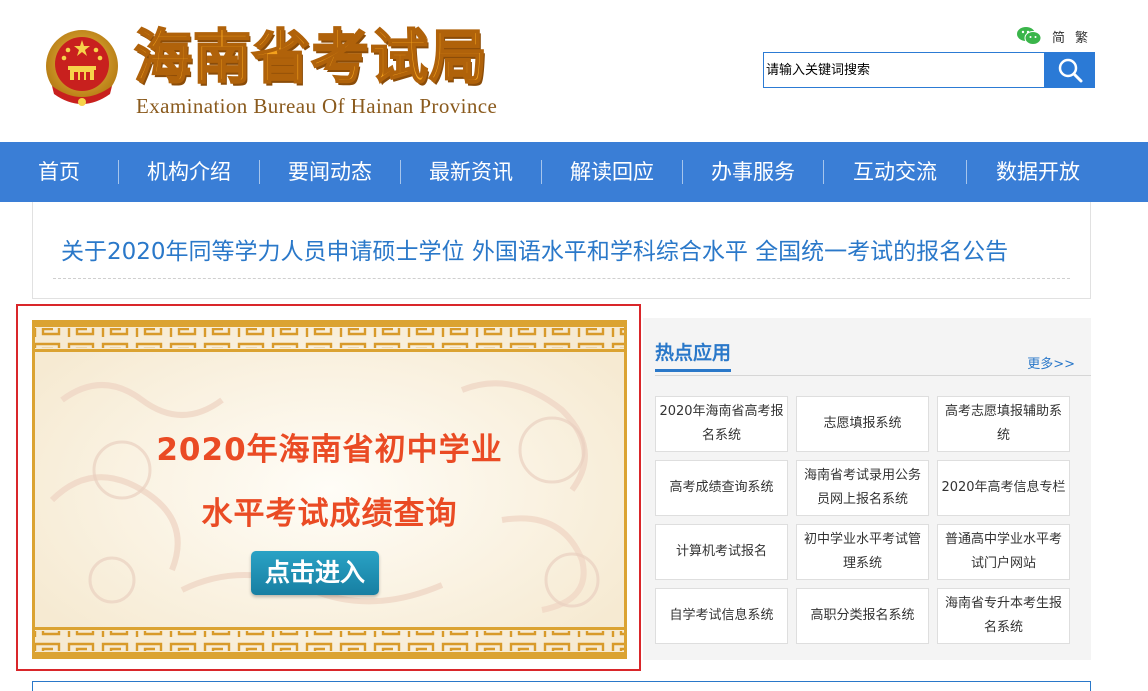  Describe the element at coordinates (862, 424) in the screenshot. I see `hot-app-item: 志愿填报系统` at that location.